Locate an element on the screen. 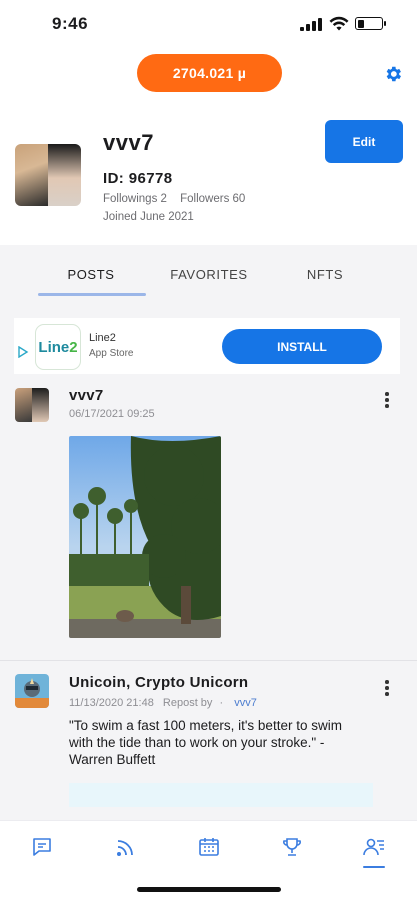 Image resolution: width=417 pixels, height=900 pixels. ad-store-label: App Store is located at coordinates (111, 353).